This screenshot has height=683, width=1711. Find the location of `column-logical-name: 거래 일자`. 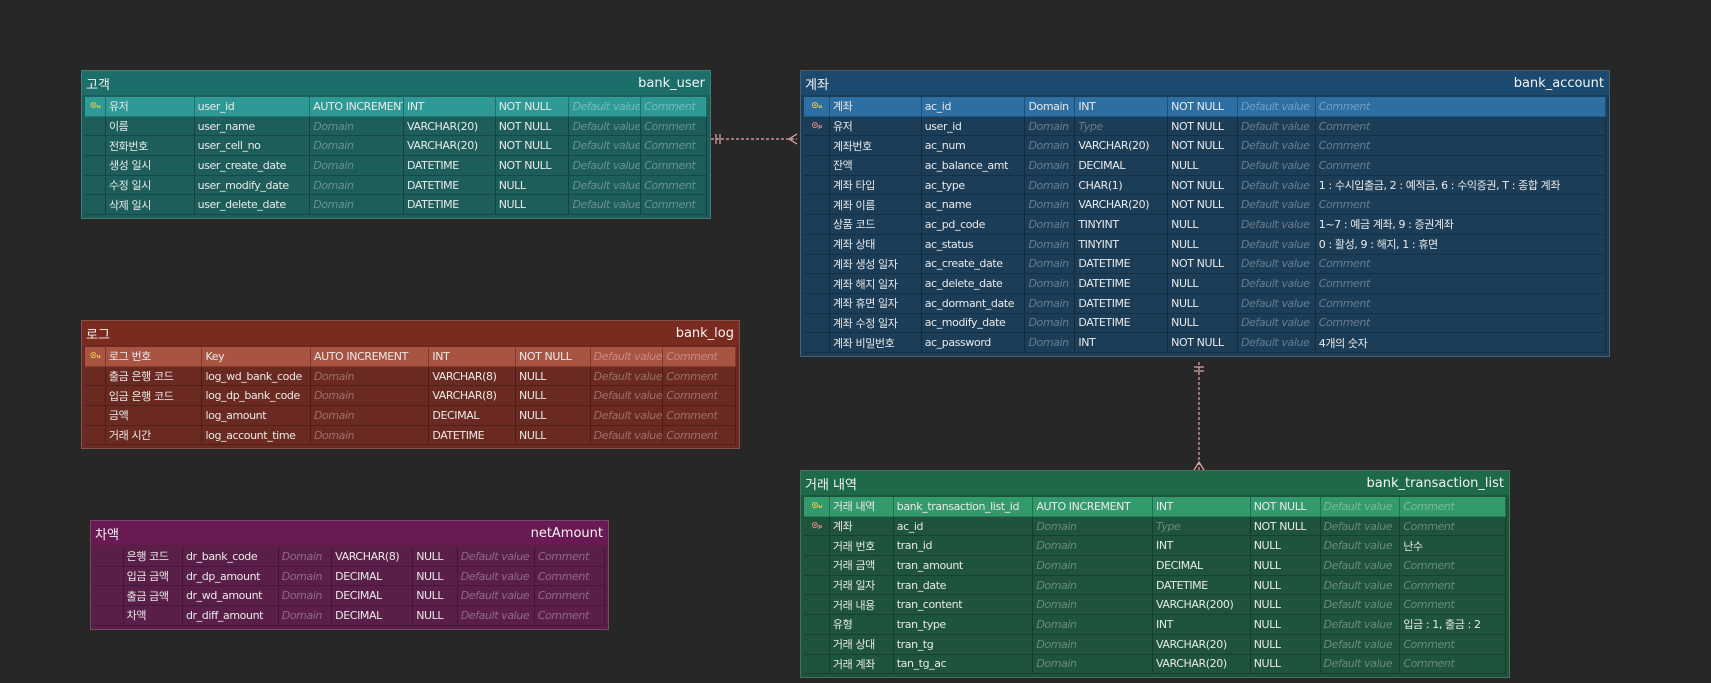

column-logical-name: 거래 일자 is located at coordinates (861, 585).